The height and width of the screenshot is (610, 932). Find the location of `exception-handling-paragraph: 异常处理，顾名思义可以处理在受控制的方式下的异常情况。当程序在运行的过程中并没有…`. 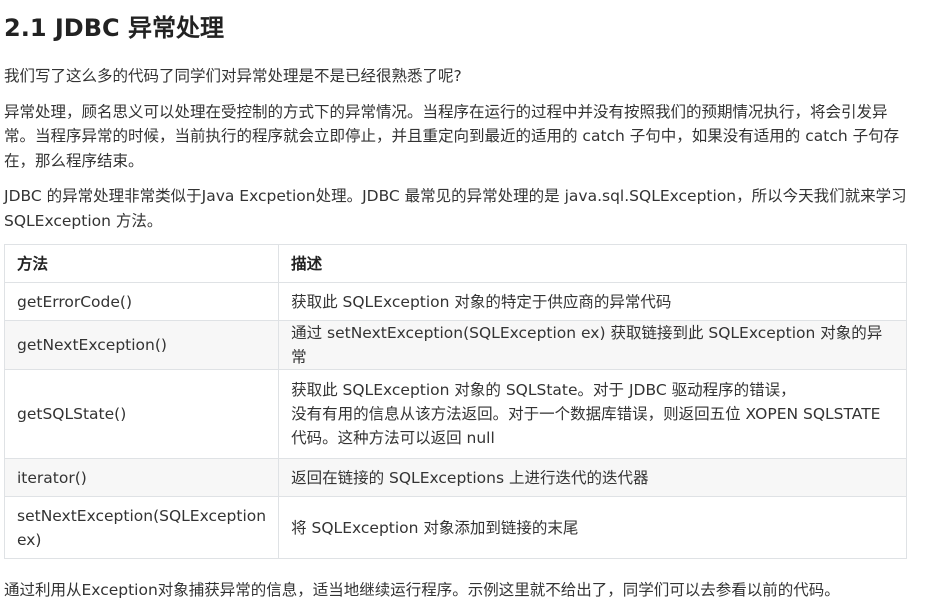

exception-handling-paragraph: 异常处理，顾名思义可以处理在受控制的方式下的异常情况。当程序在运行的过程中并没有… is located at coordinates (452, 136).